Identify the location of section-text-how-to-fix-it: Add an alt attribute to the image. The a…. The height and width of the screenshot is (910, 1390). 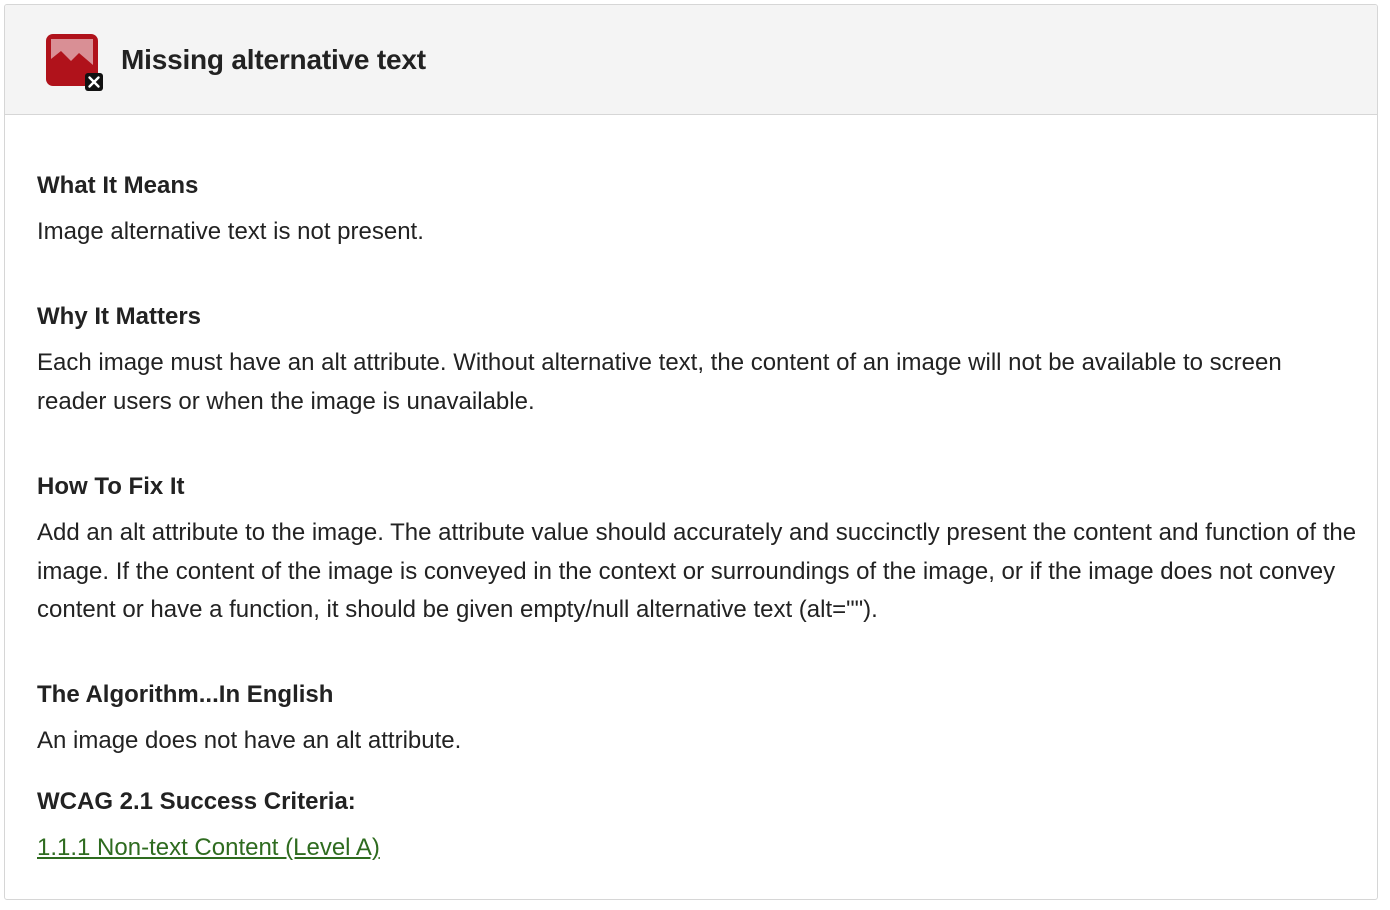
(697, 571).